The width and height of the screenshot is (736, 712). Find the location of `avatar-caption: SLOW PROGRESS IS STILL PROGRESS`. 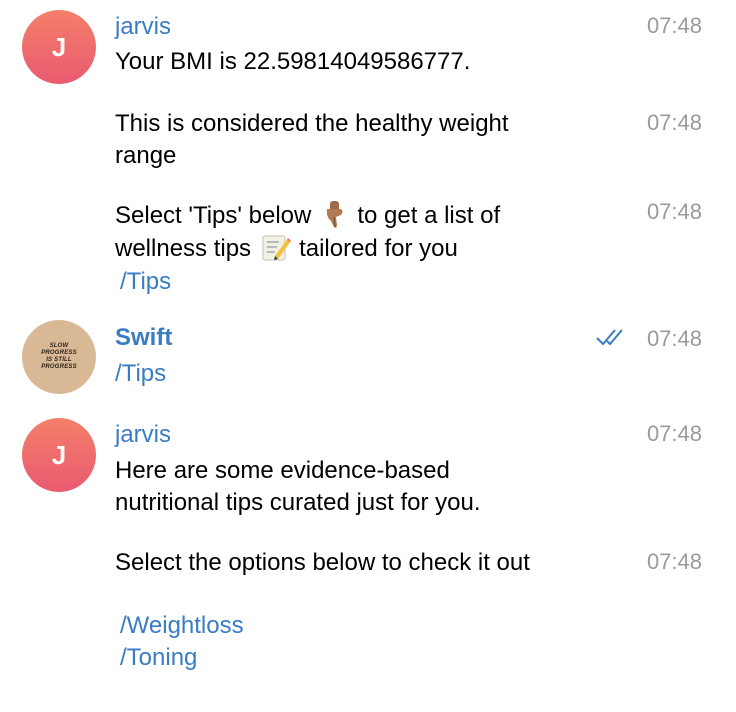

avatar-caption: SLOW PROGRESS IS STILL PROGRESS is located at coordinates (59, 356).